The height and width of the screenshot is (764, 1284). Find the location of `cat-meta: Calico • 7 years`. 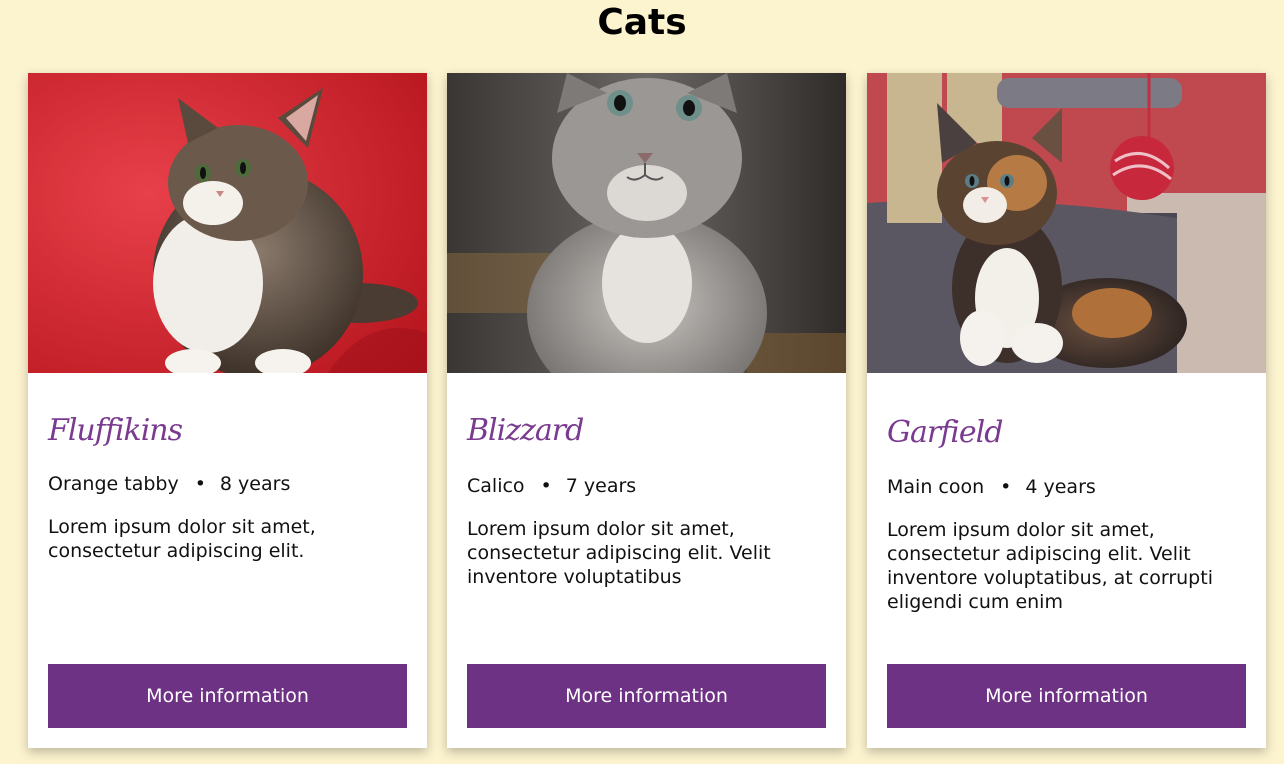

cat-meta: Calico • 7 years is located at coordinates (551, 486).